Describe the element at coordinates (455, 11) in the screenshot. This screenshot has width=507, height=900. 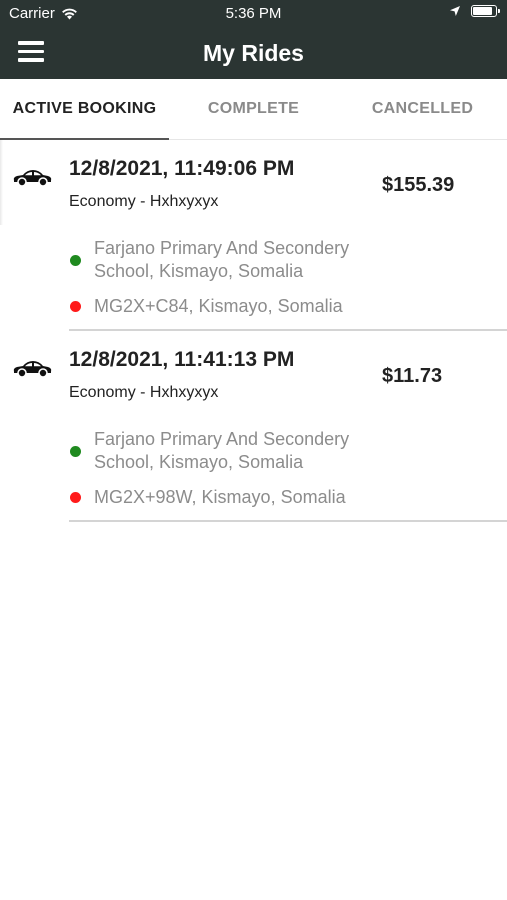
I see `location-arrow-icon` at that location.